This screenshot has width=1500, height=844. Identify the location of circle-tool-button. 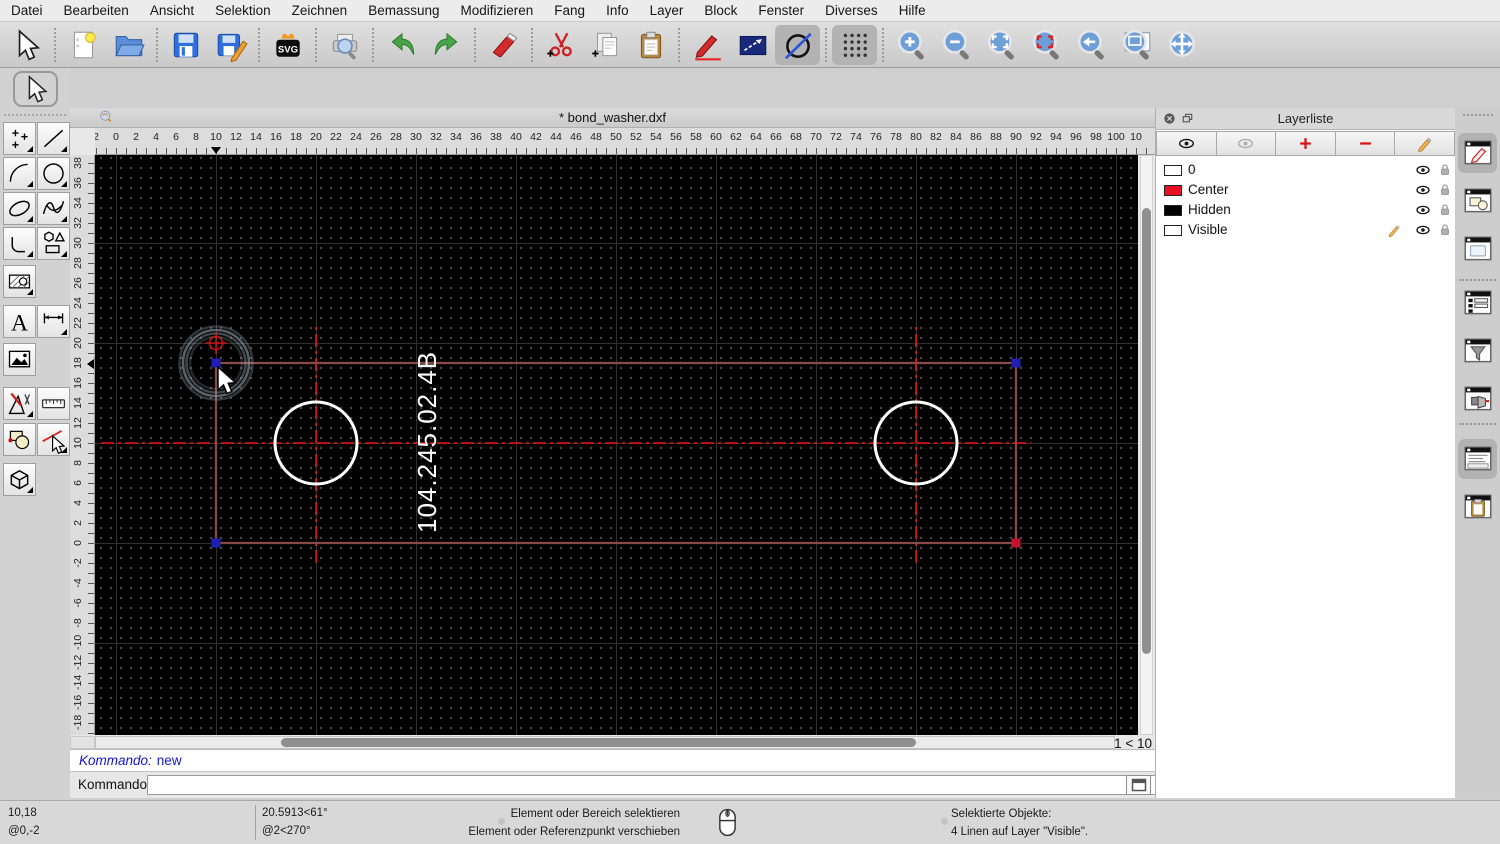
(53, 173).